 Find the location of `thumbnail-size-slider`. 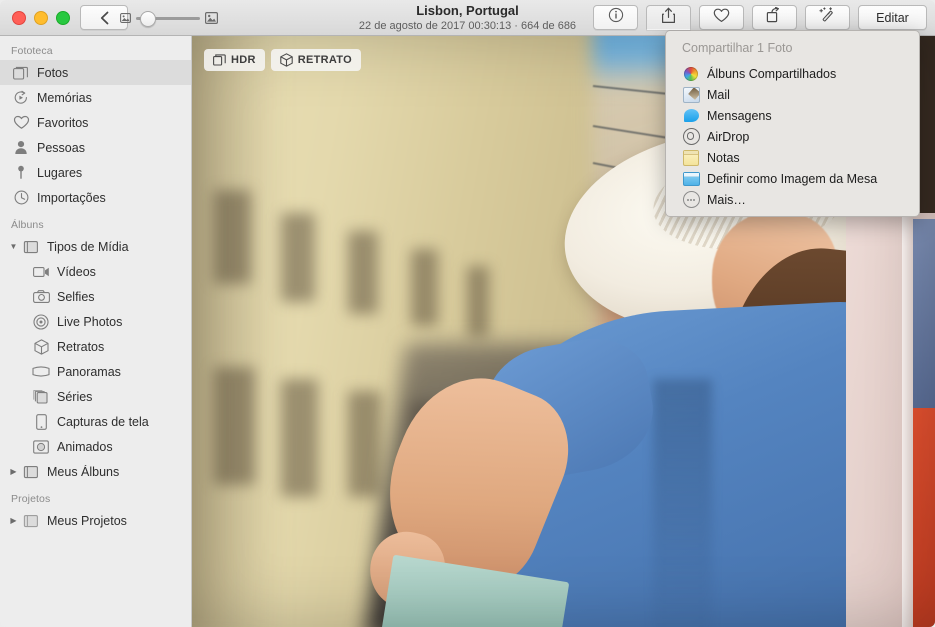

thumbnail-size-slider is located at coordinates (168, 18).